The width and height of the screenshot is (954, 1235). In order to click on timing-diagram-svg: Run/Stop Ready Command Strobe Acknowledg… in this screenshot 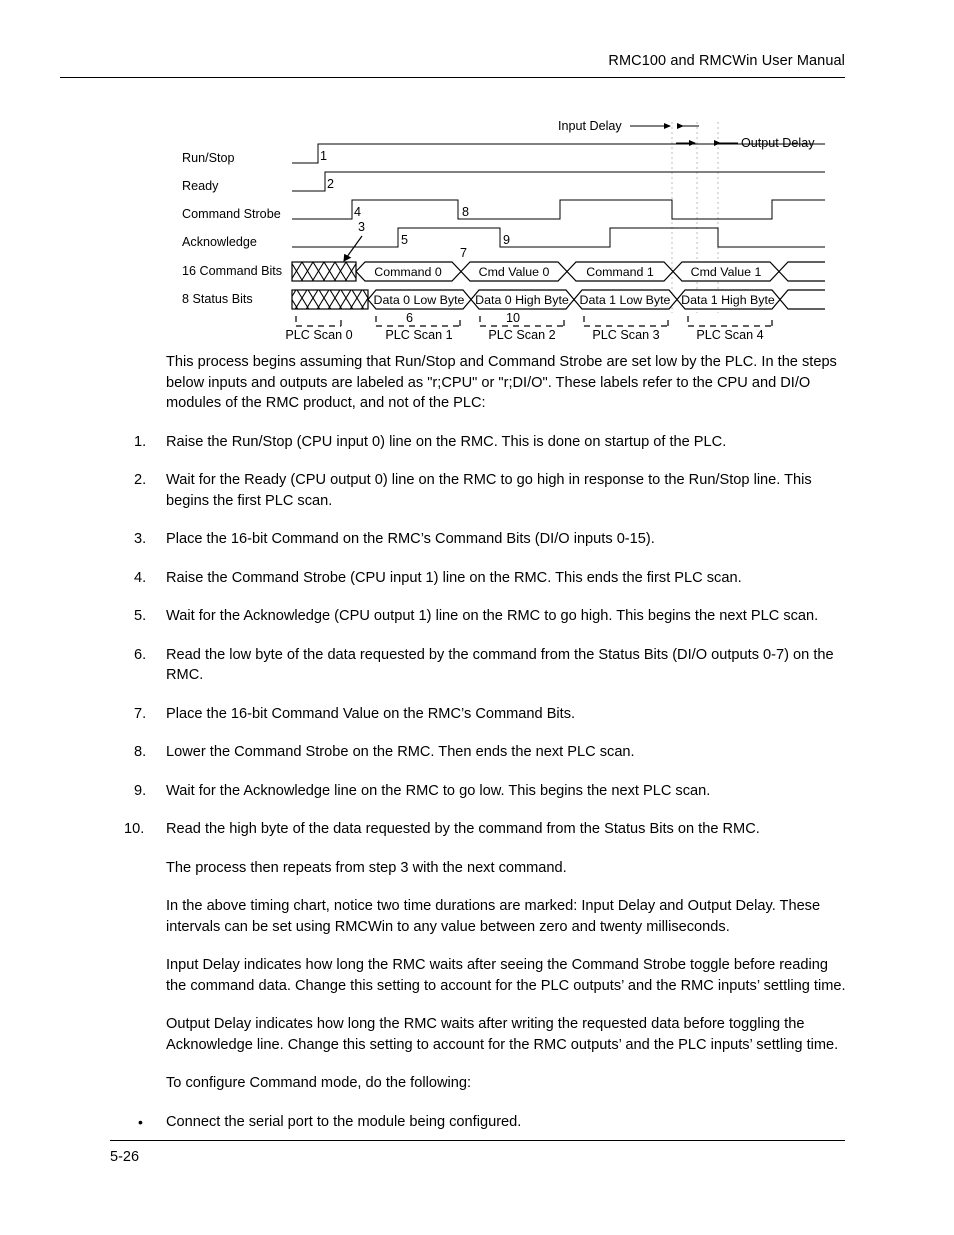, I will do `click(503, 229)`.